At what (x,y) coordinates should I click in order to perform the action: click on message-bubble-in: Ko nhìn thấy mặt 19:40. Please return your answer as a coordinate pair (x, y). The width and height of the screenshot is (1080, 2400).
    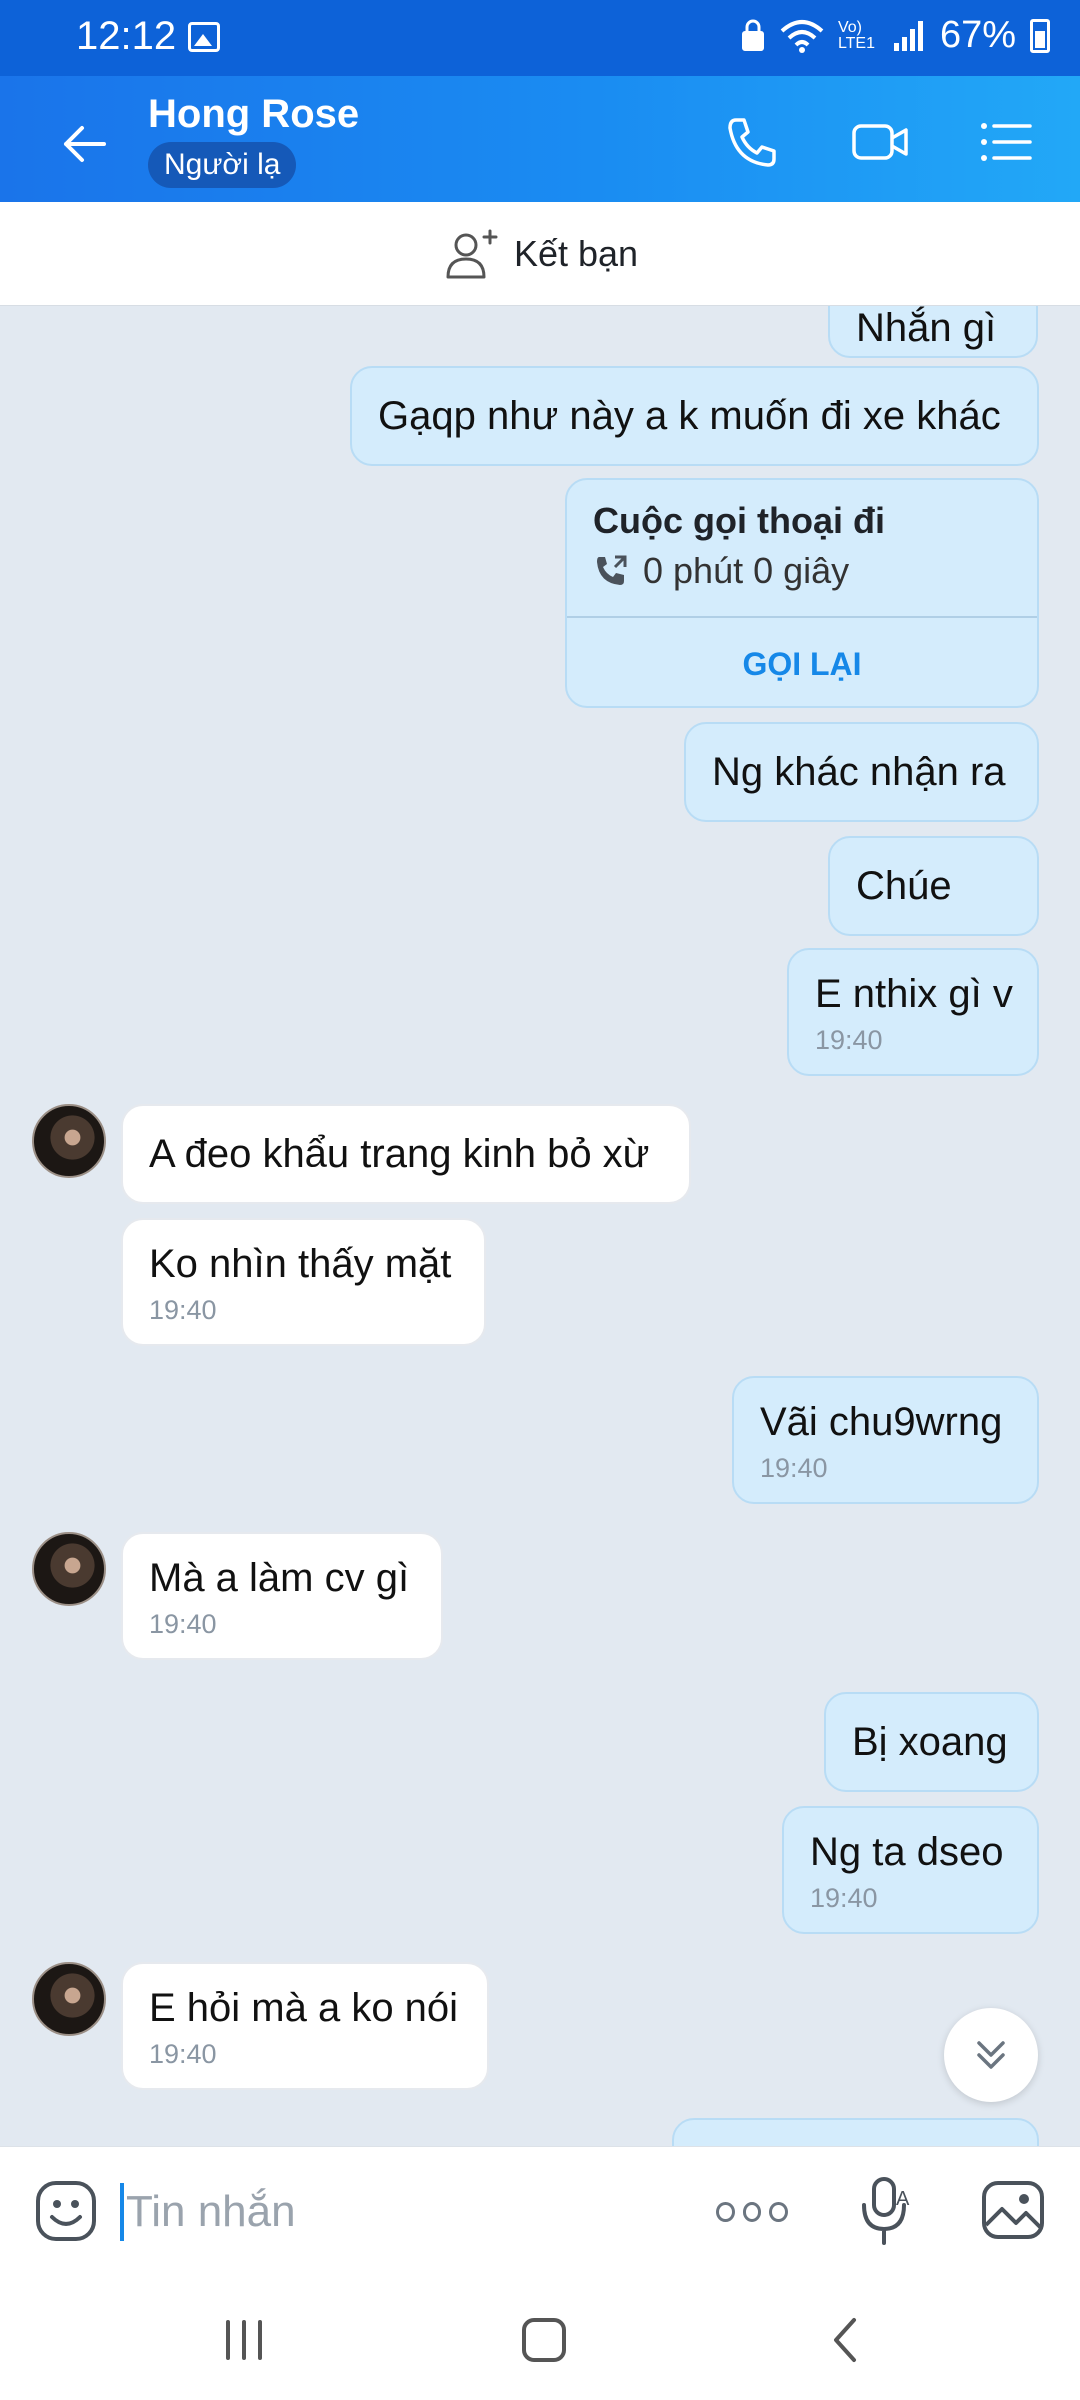
    Looking at the image, I should click on (303, 1282).